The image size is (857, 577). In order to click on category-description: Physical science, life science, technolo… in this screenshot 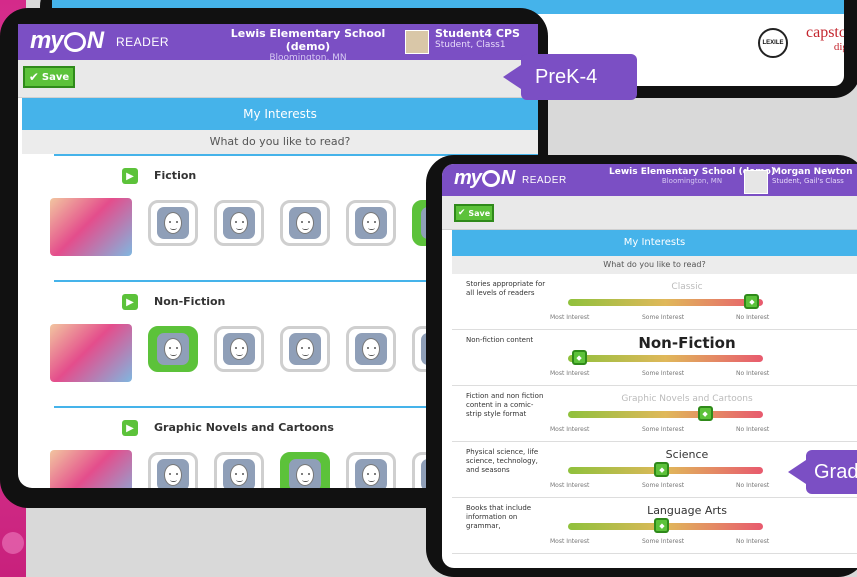, I will do `click(502, 461)`.